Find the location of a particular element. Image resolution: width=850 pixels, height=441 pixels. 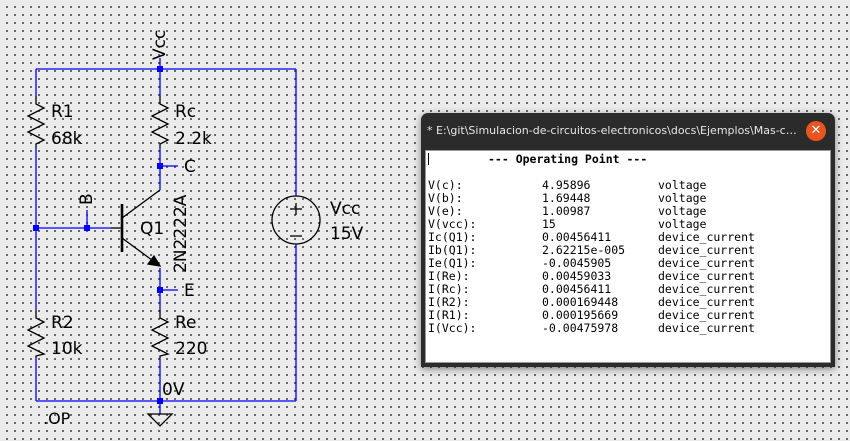

b-node-label: B is located at coordinates (87, 199).